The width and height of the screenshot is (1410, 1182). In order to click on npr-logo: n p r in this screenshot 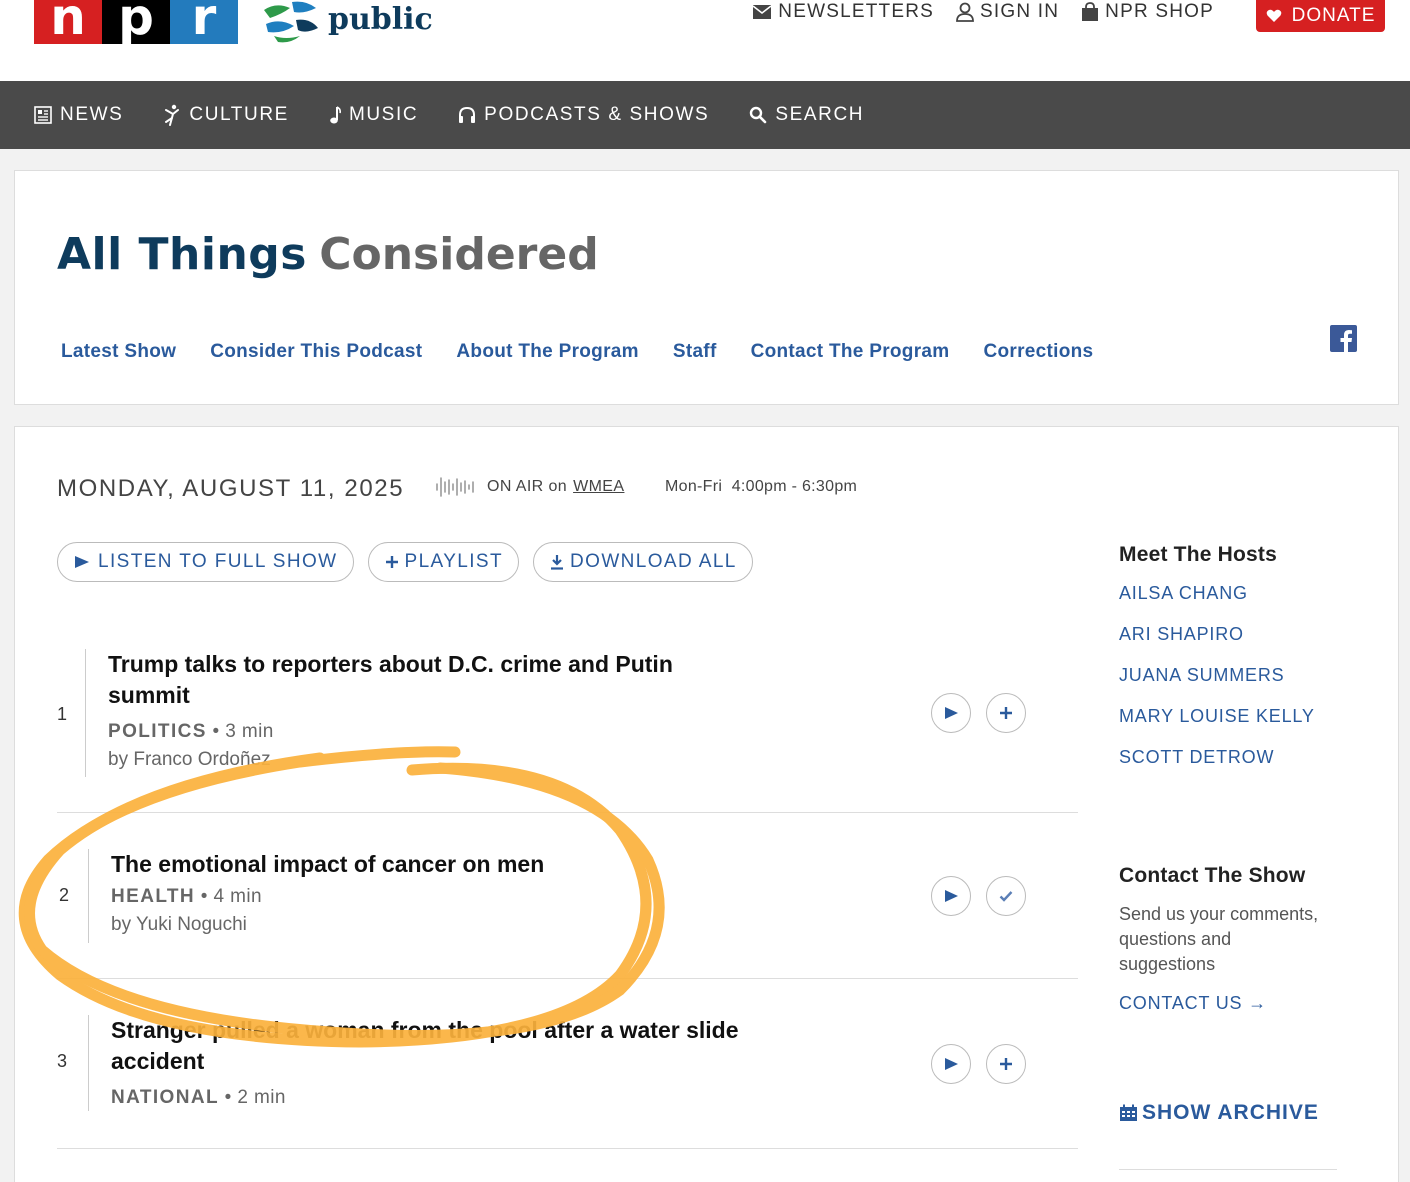, I will do `click(136, 22)`.